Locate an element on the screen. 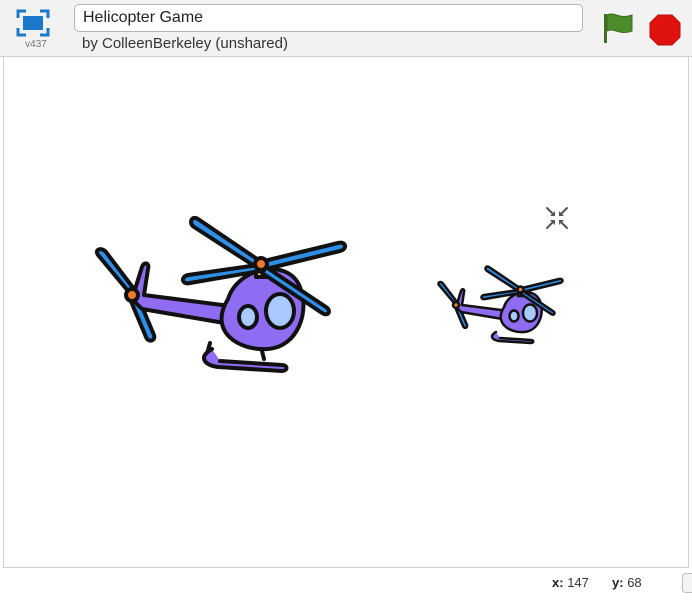  x-value: 147 is located at coordinates (578, 582).